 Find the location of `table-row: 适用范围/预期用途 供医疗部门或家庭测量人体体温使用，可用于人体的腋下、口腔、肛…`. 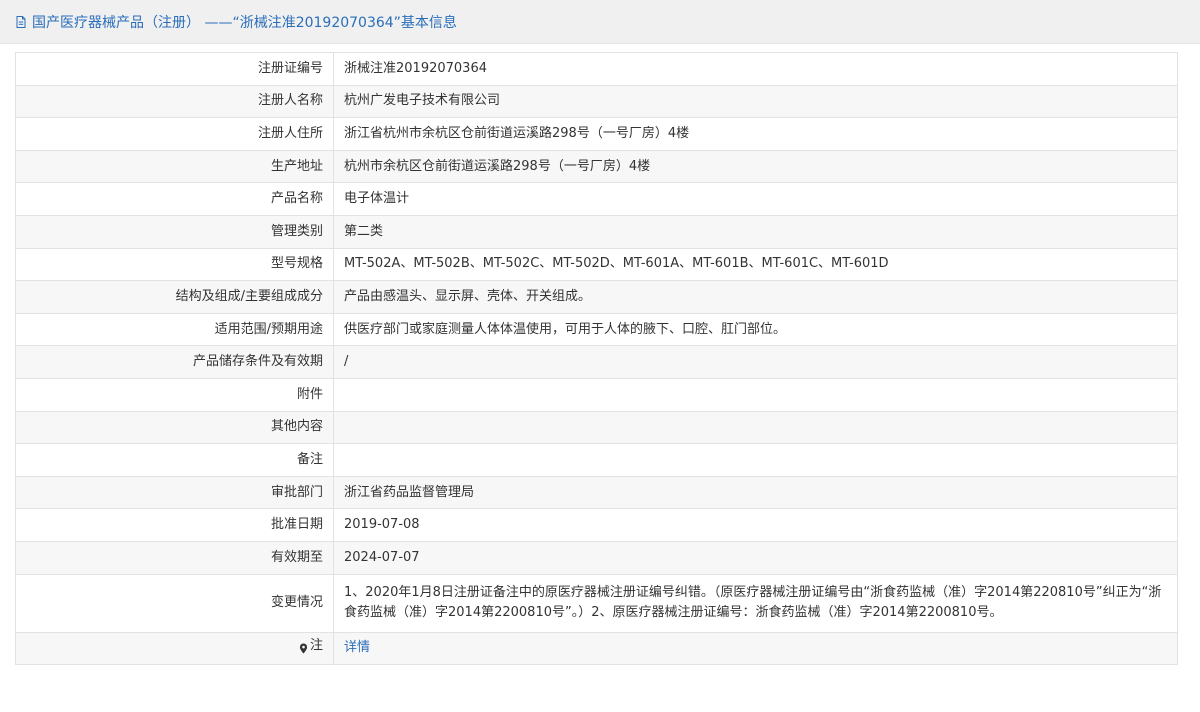

table-row: 适用范围/预期用途 供医疗部门或家庭测量人体体温使用，可用于人体的腋下、口腔、肛… is located at coordinates (596, 329).